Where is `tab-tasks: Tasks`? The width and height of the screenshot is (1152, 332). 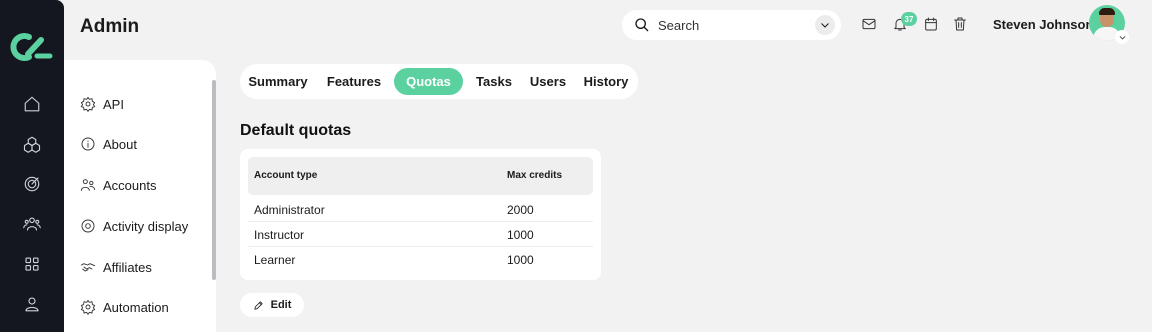
tab-tasks: Tasks is located at coordinates (494, 81).